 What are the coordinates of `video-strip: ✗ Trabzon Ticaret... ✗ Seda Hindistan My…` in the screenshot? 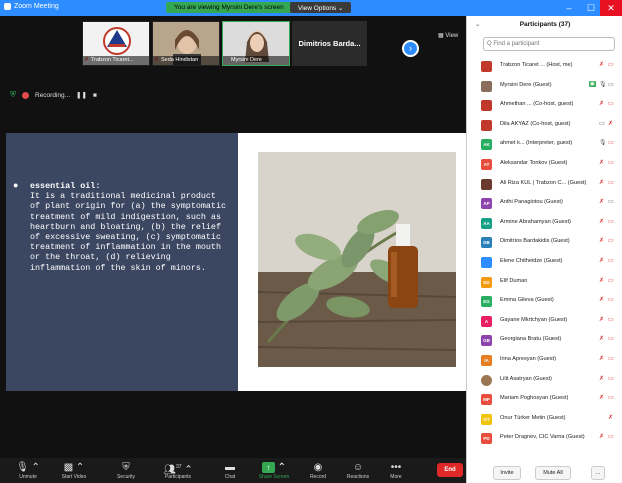 It's located at (252, 50).